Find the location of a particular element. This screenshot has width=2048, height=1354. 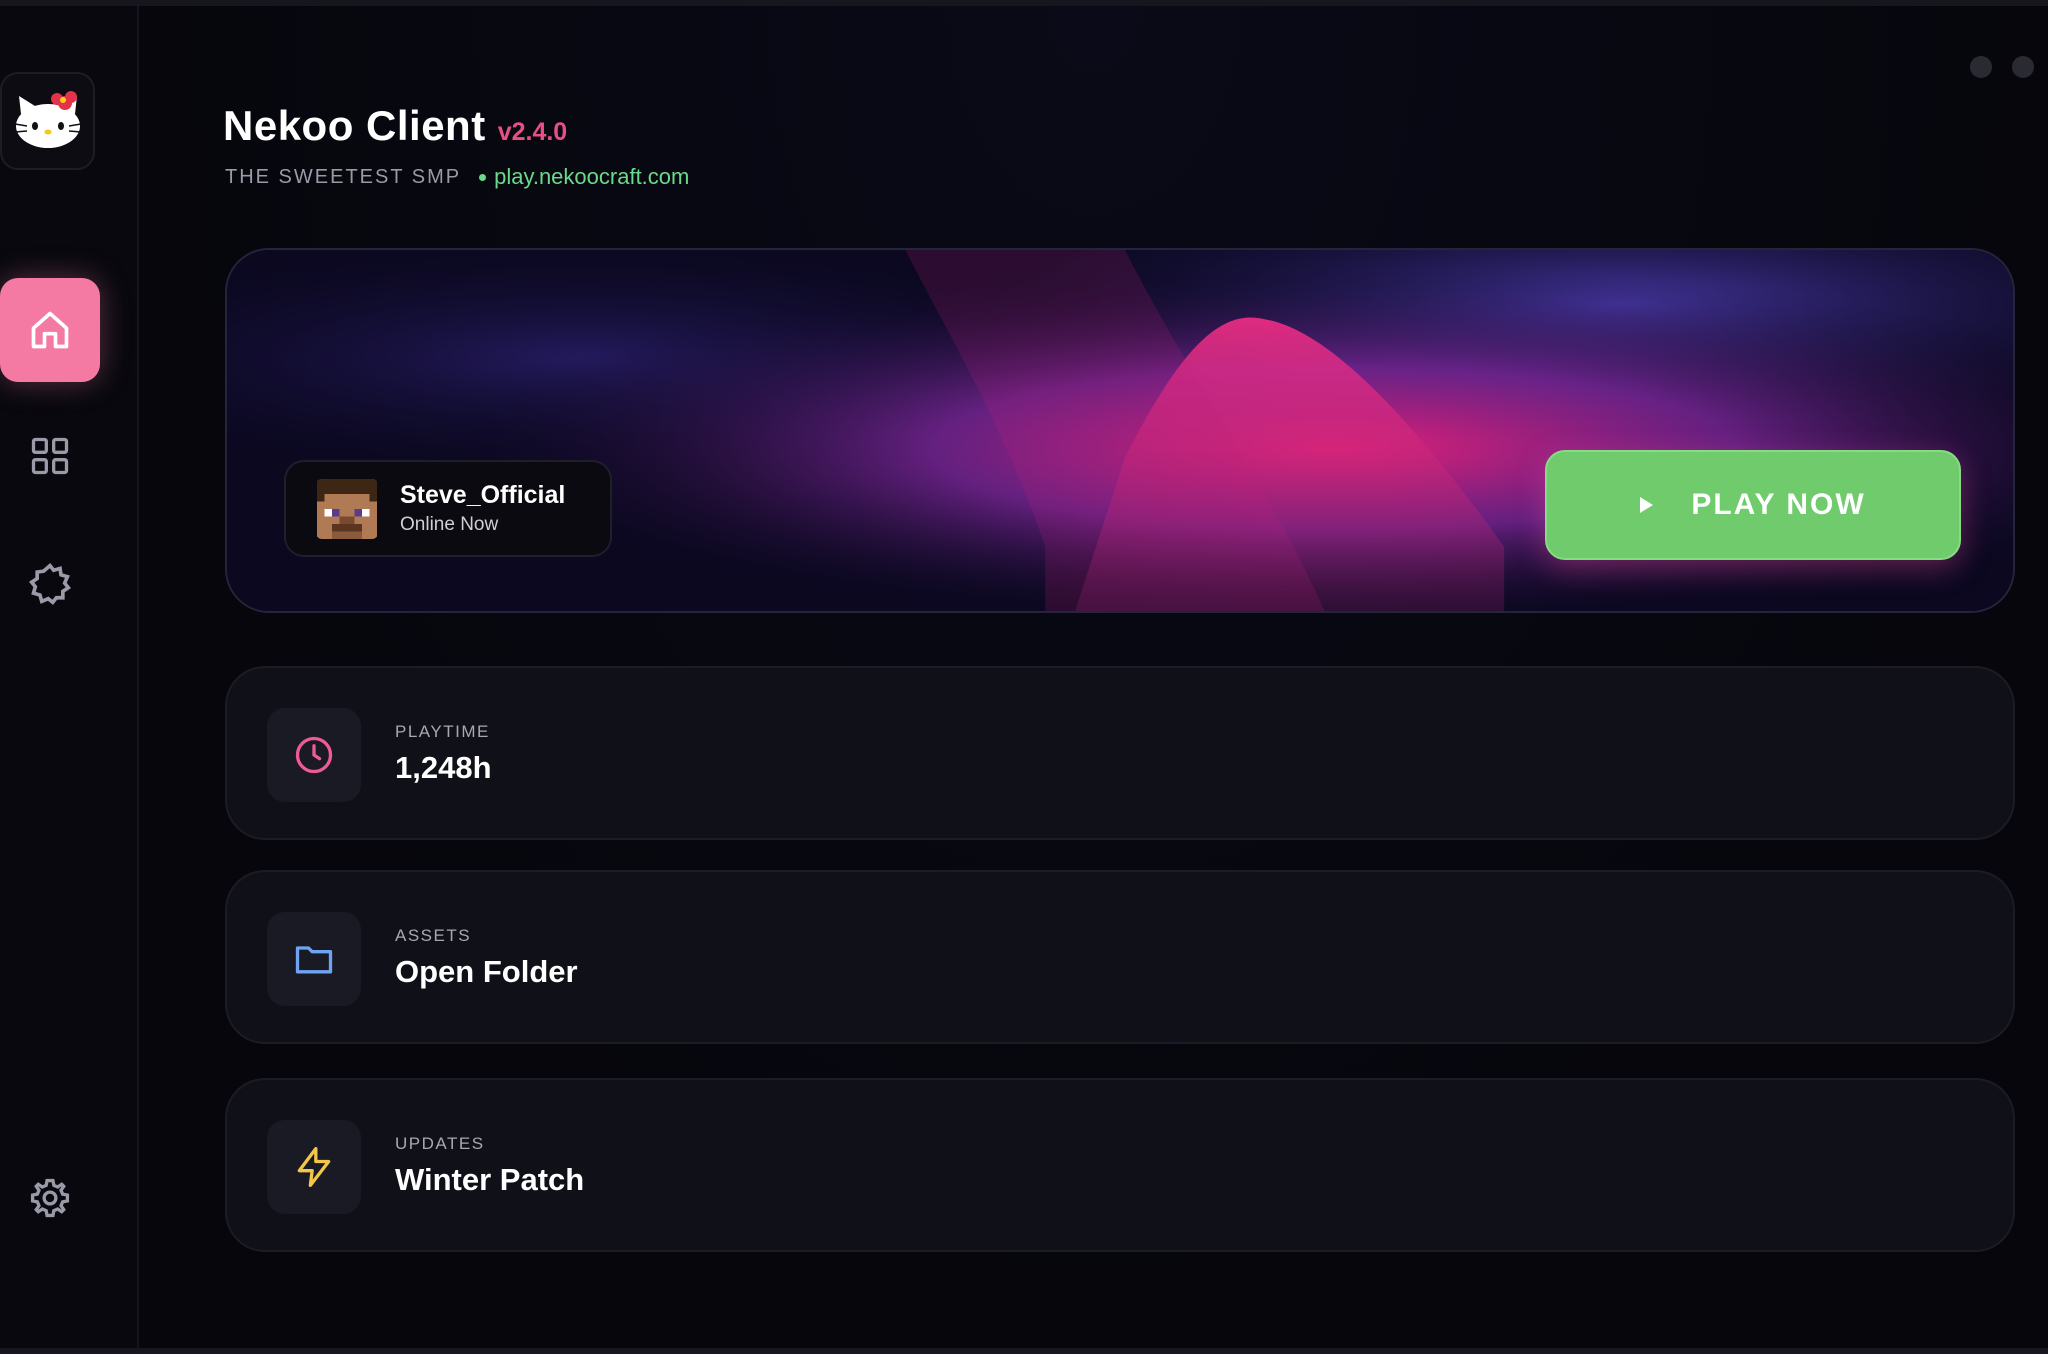

cat-logo-icon is located at coordinates (47, 119).